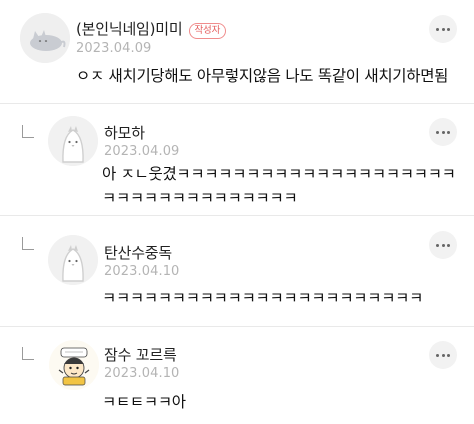 The image size is (474, 424). I want to click on author-name: (본인닉네임)미미, so click(129, 29).